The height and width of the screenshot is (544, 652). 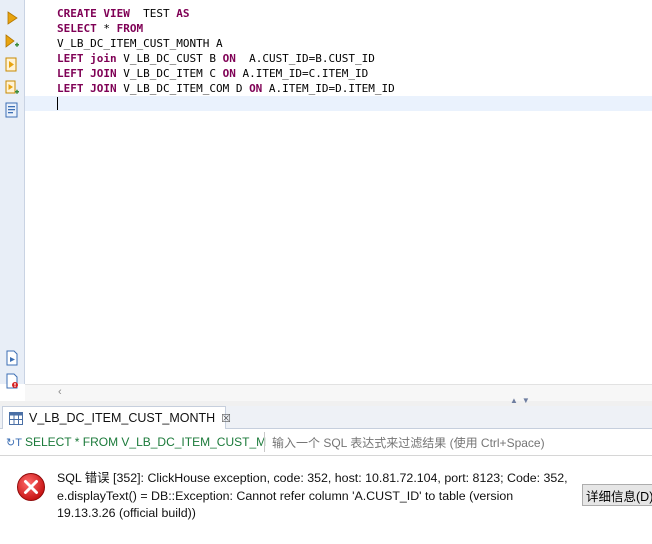 I want to click on sql-text: A.CUST_ID=B.CUST_ID, so click(x=305, y=58).